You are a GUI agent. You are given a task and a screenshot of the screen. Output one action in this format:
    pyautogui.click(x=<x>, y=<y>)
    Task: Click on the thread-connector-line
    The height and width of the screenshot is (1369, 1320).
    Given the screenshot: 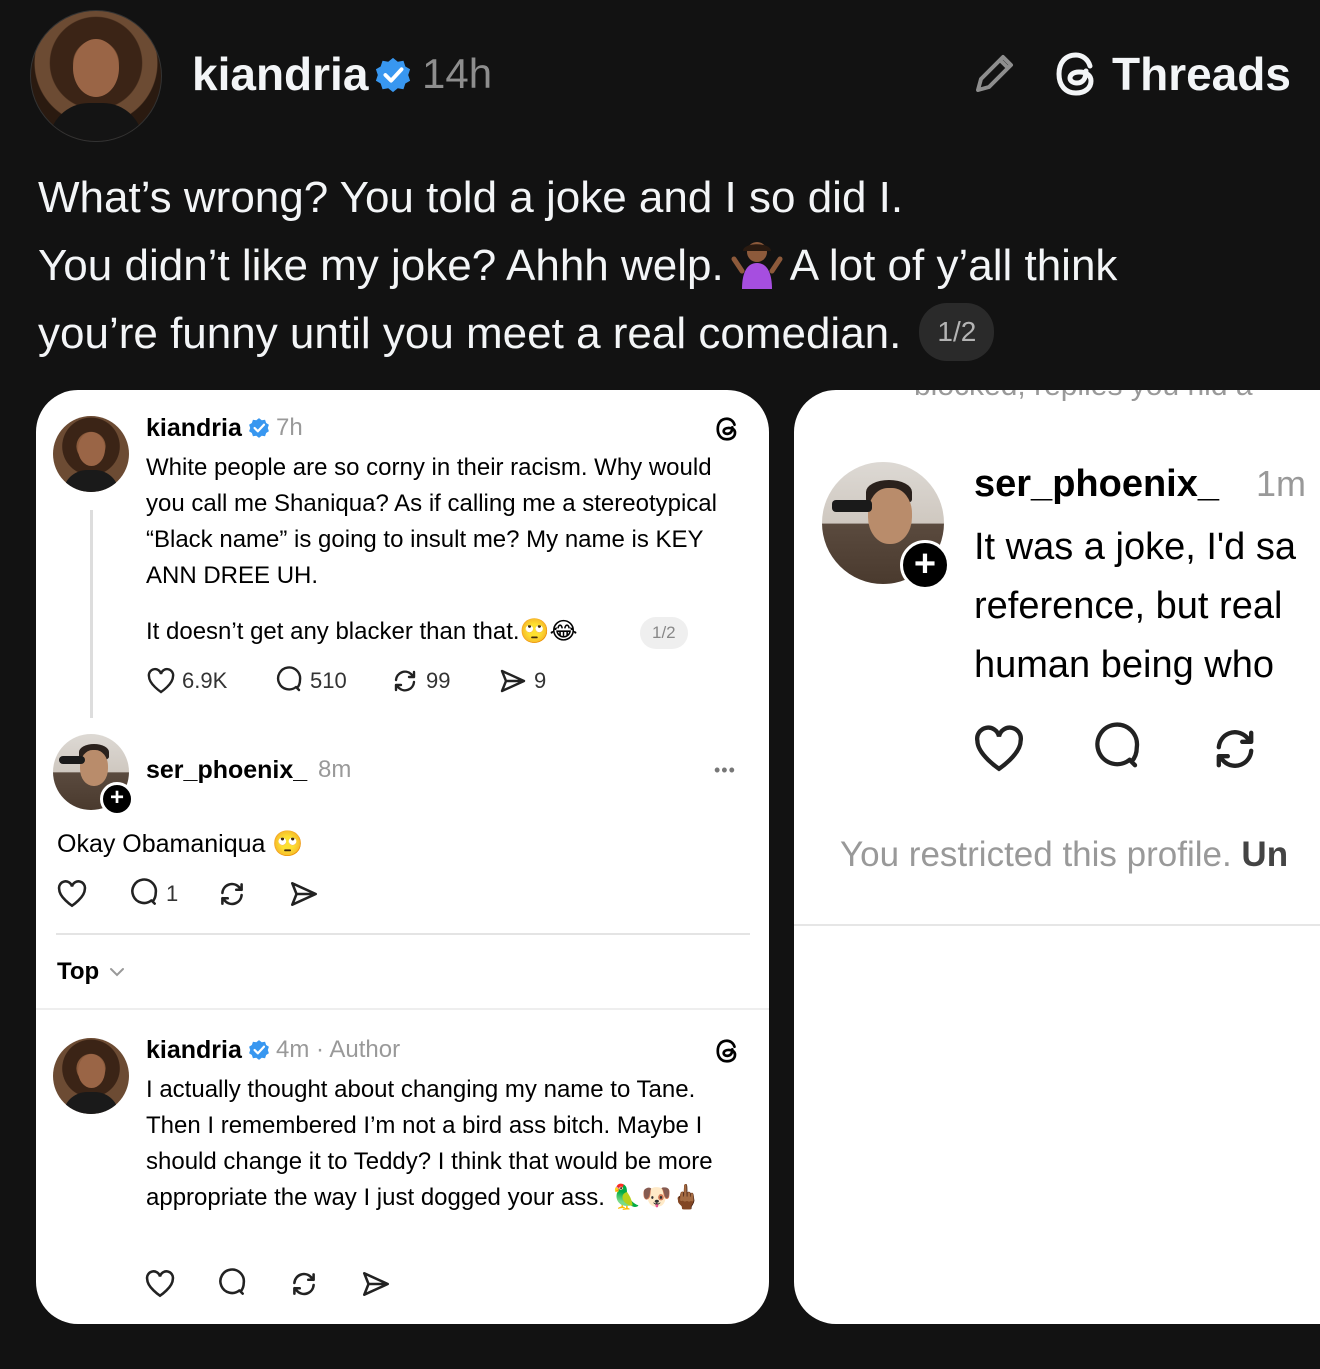 What is the action you would take?
    pyautogui.click(x=91, y=614)
    